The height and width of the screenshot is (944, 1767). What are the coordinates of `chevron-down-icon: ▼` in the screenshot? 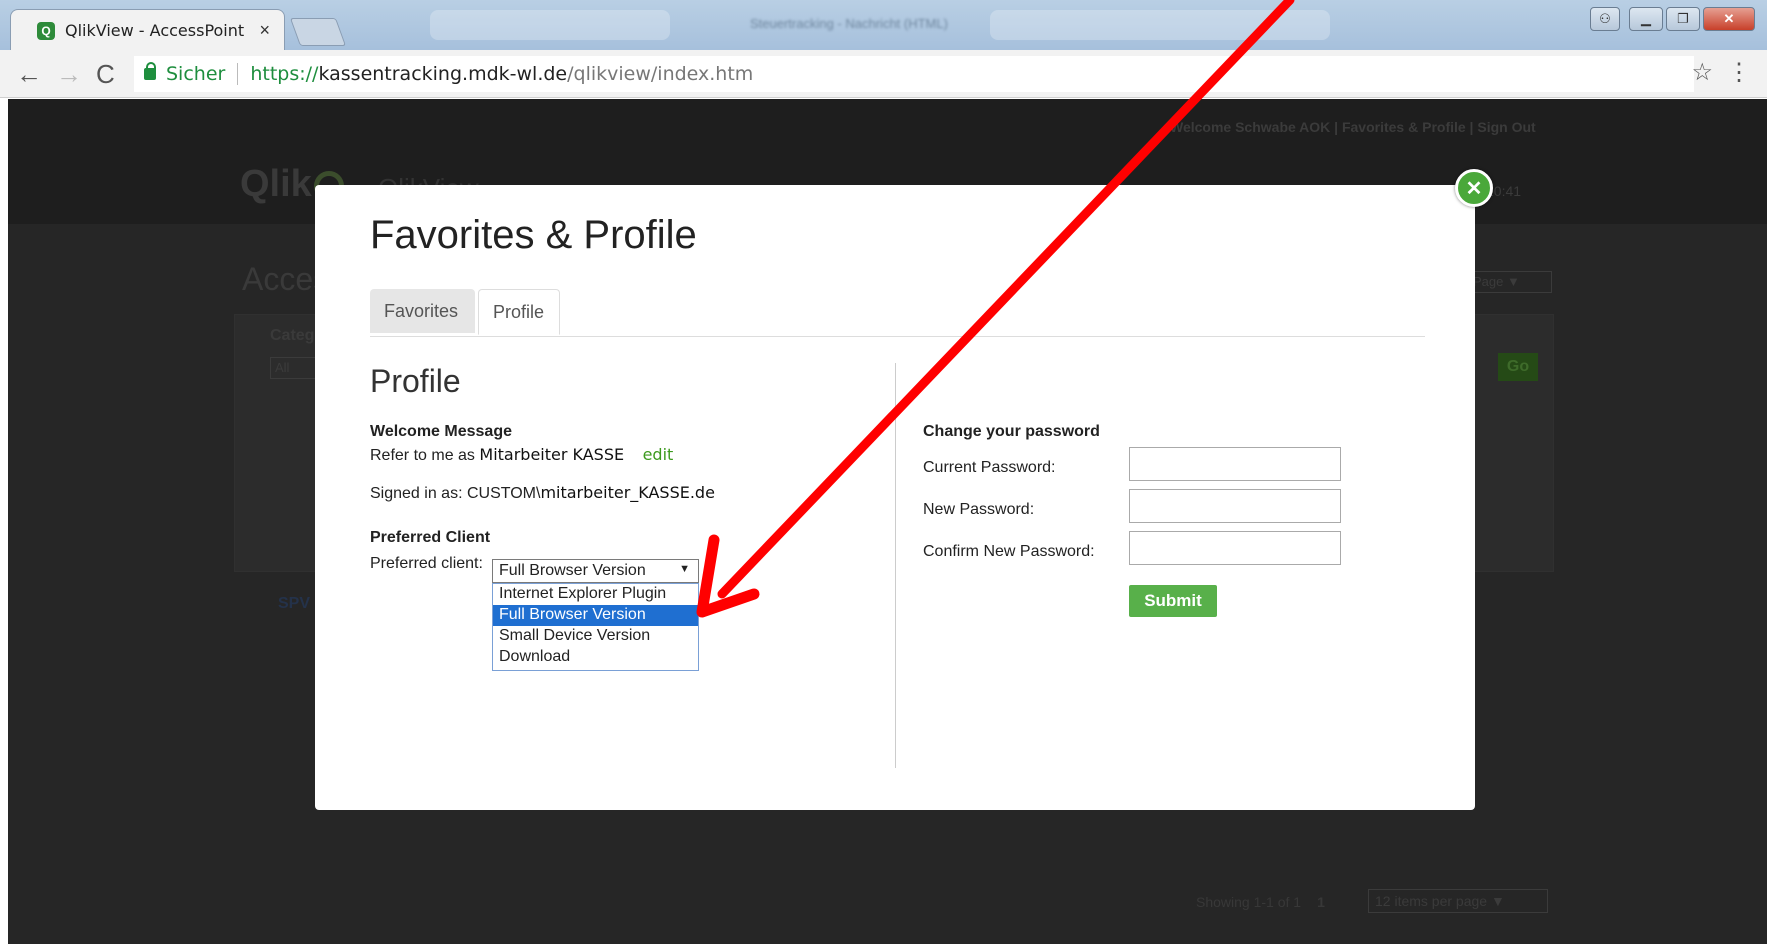 It's located at (684, 569).